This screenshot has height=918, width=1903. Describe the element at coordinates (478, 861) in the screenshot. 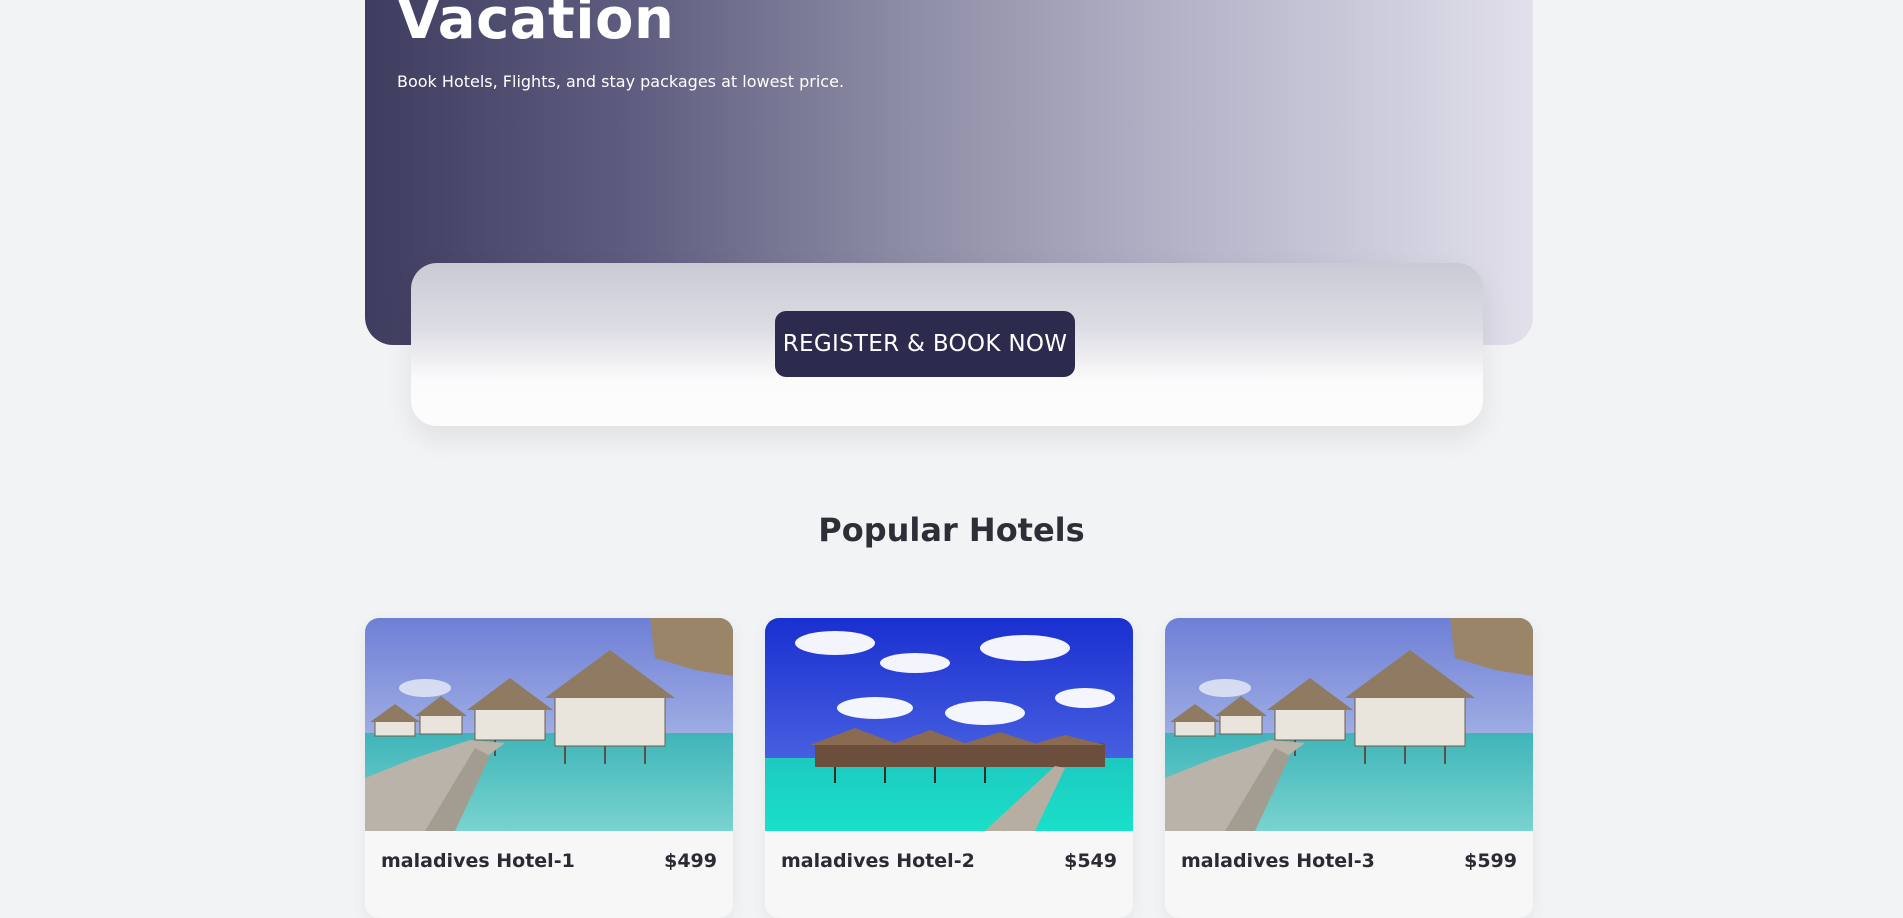

I see `hotel-name: maladives Hotel-1` at that location.